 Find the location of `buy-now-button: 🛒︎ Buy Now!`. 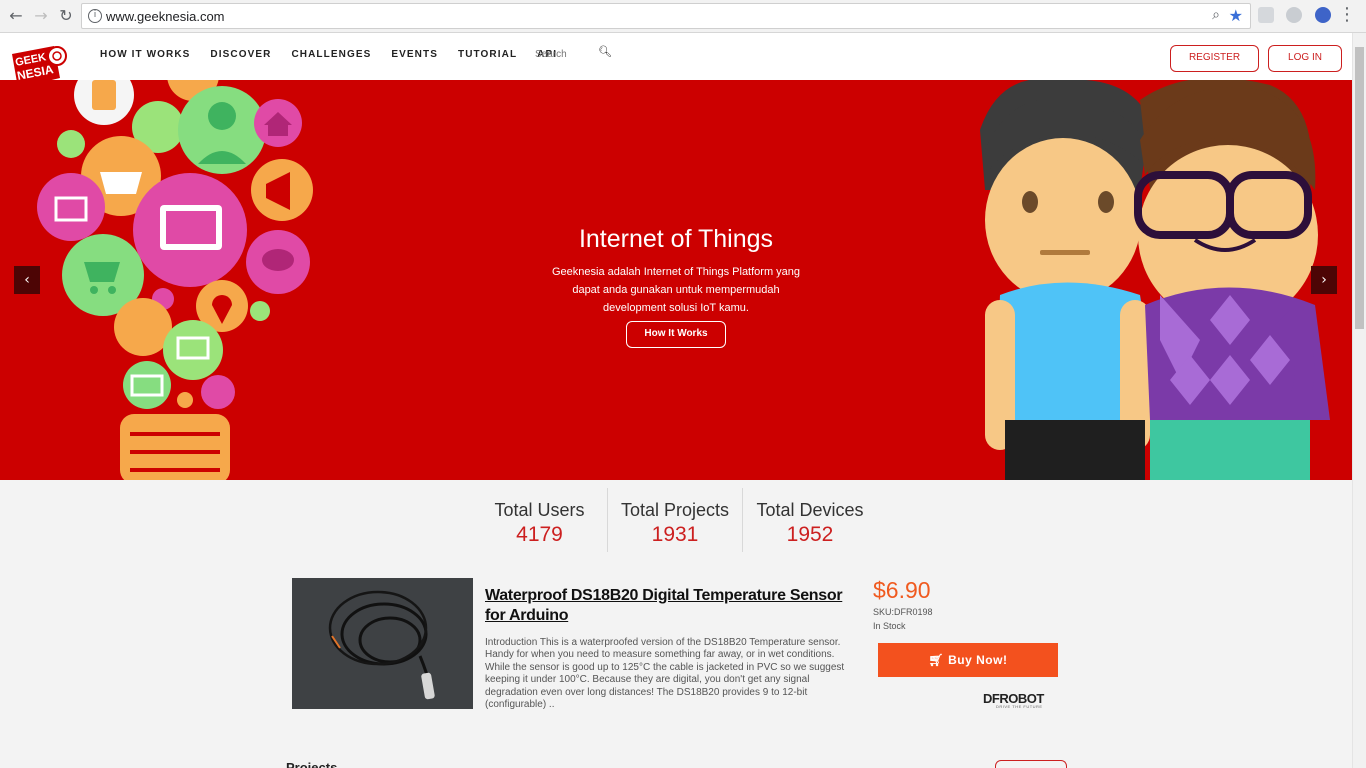

buy-now-button: 🛒︎ Buy Now! is located at coordinates (968, 660).